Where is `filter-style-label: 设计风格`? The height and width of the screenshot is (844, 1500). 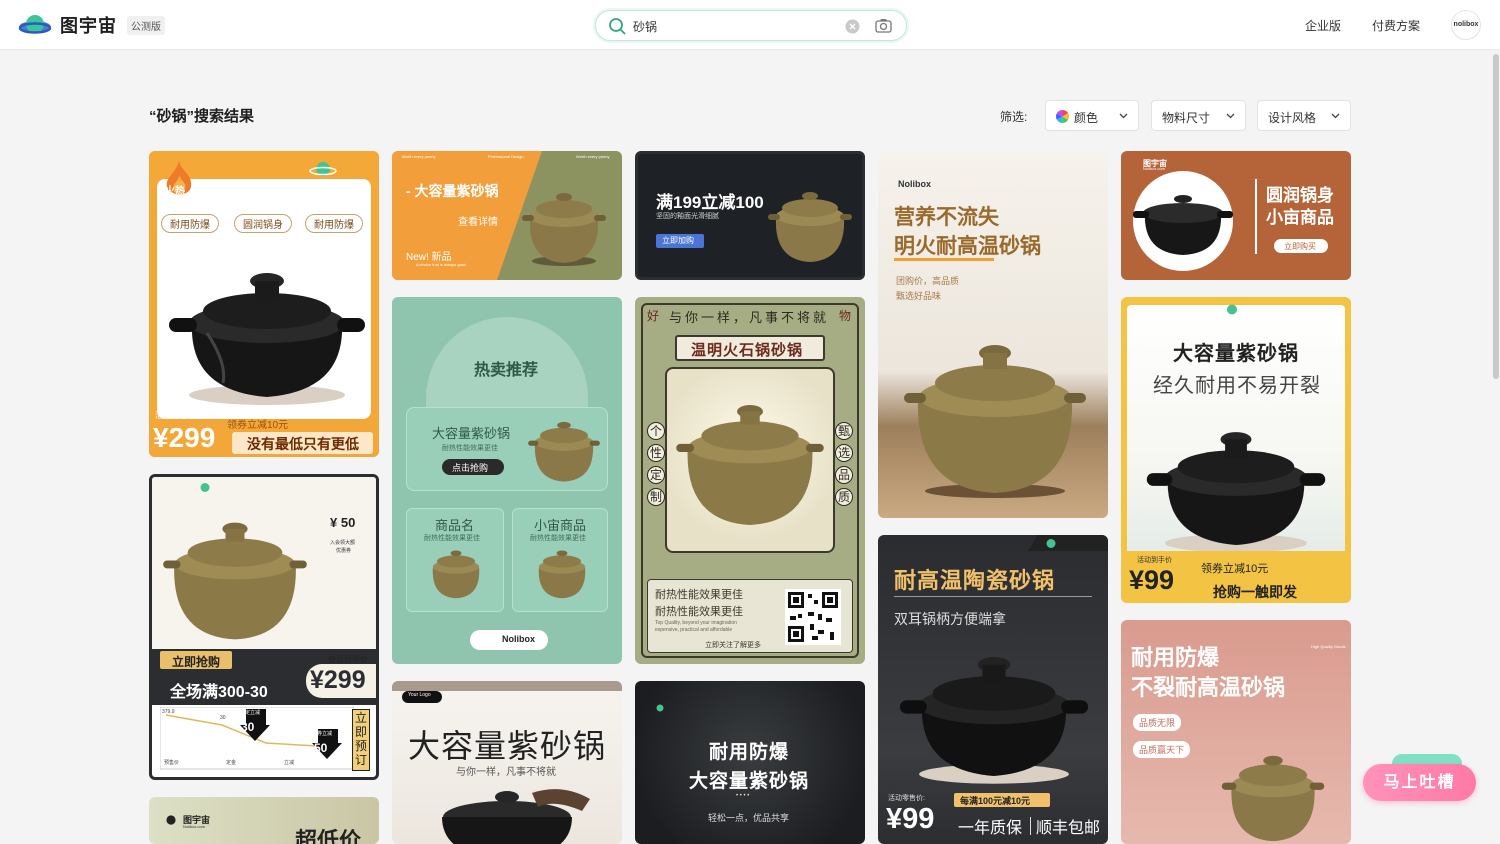 filter-style-label: 设计风格 is located at coordinates (1292, 118).